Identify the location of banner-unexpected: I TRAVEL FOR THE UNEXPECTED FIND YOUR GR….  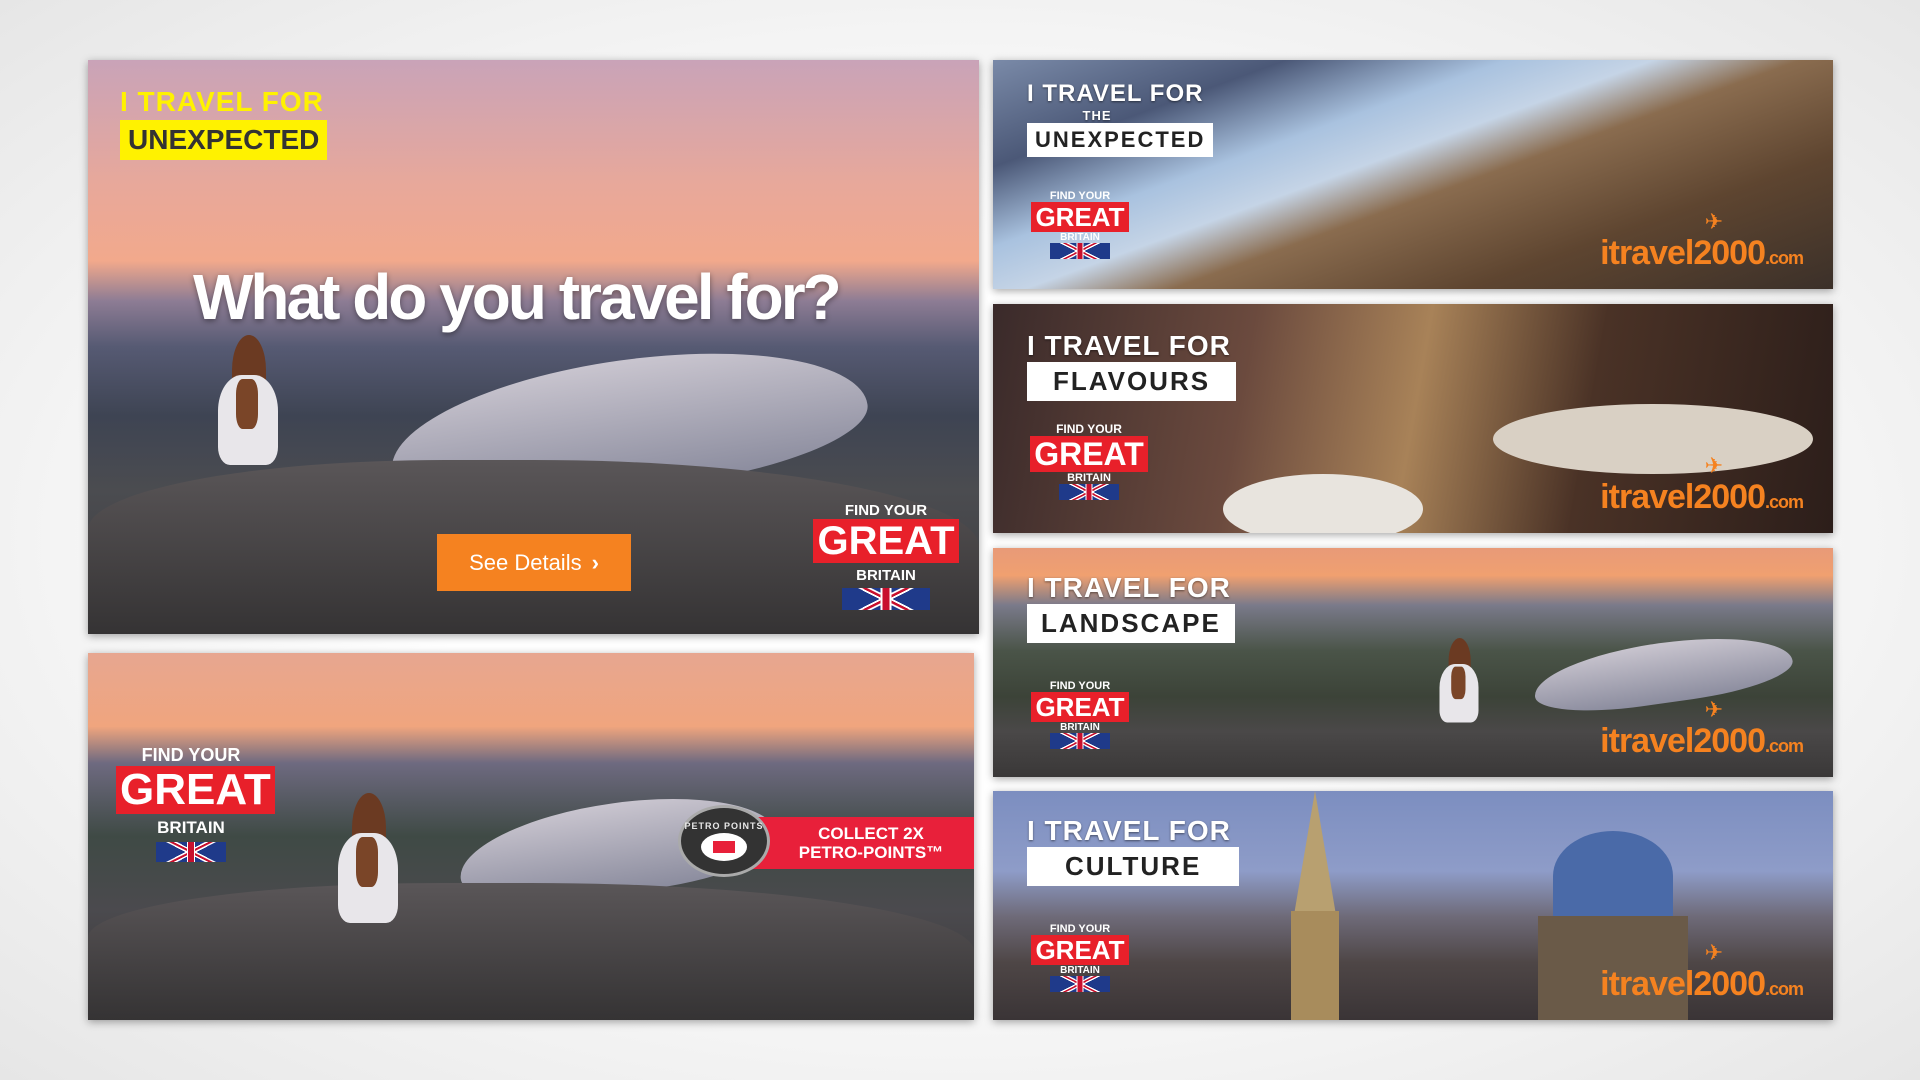
(1413, 174).